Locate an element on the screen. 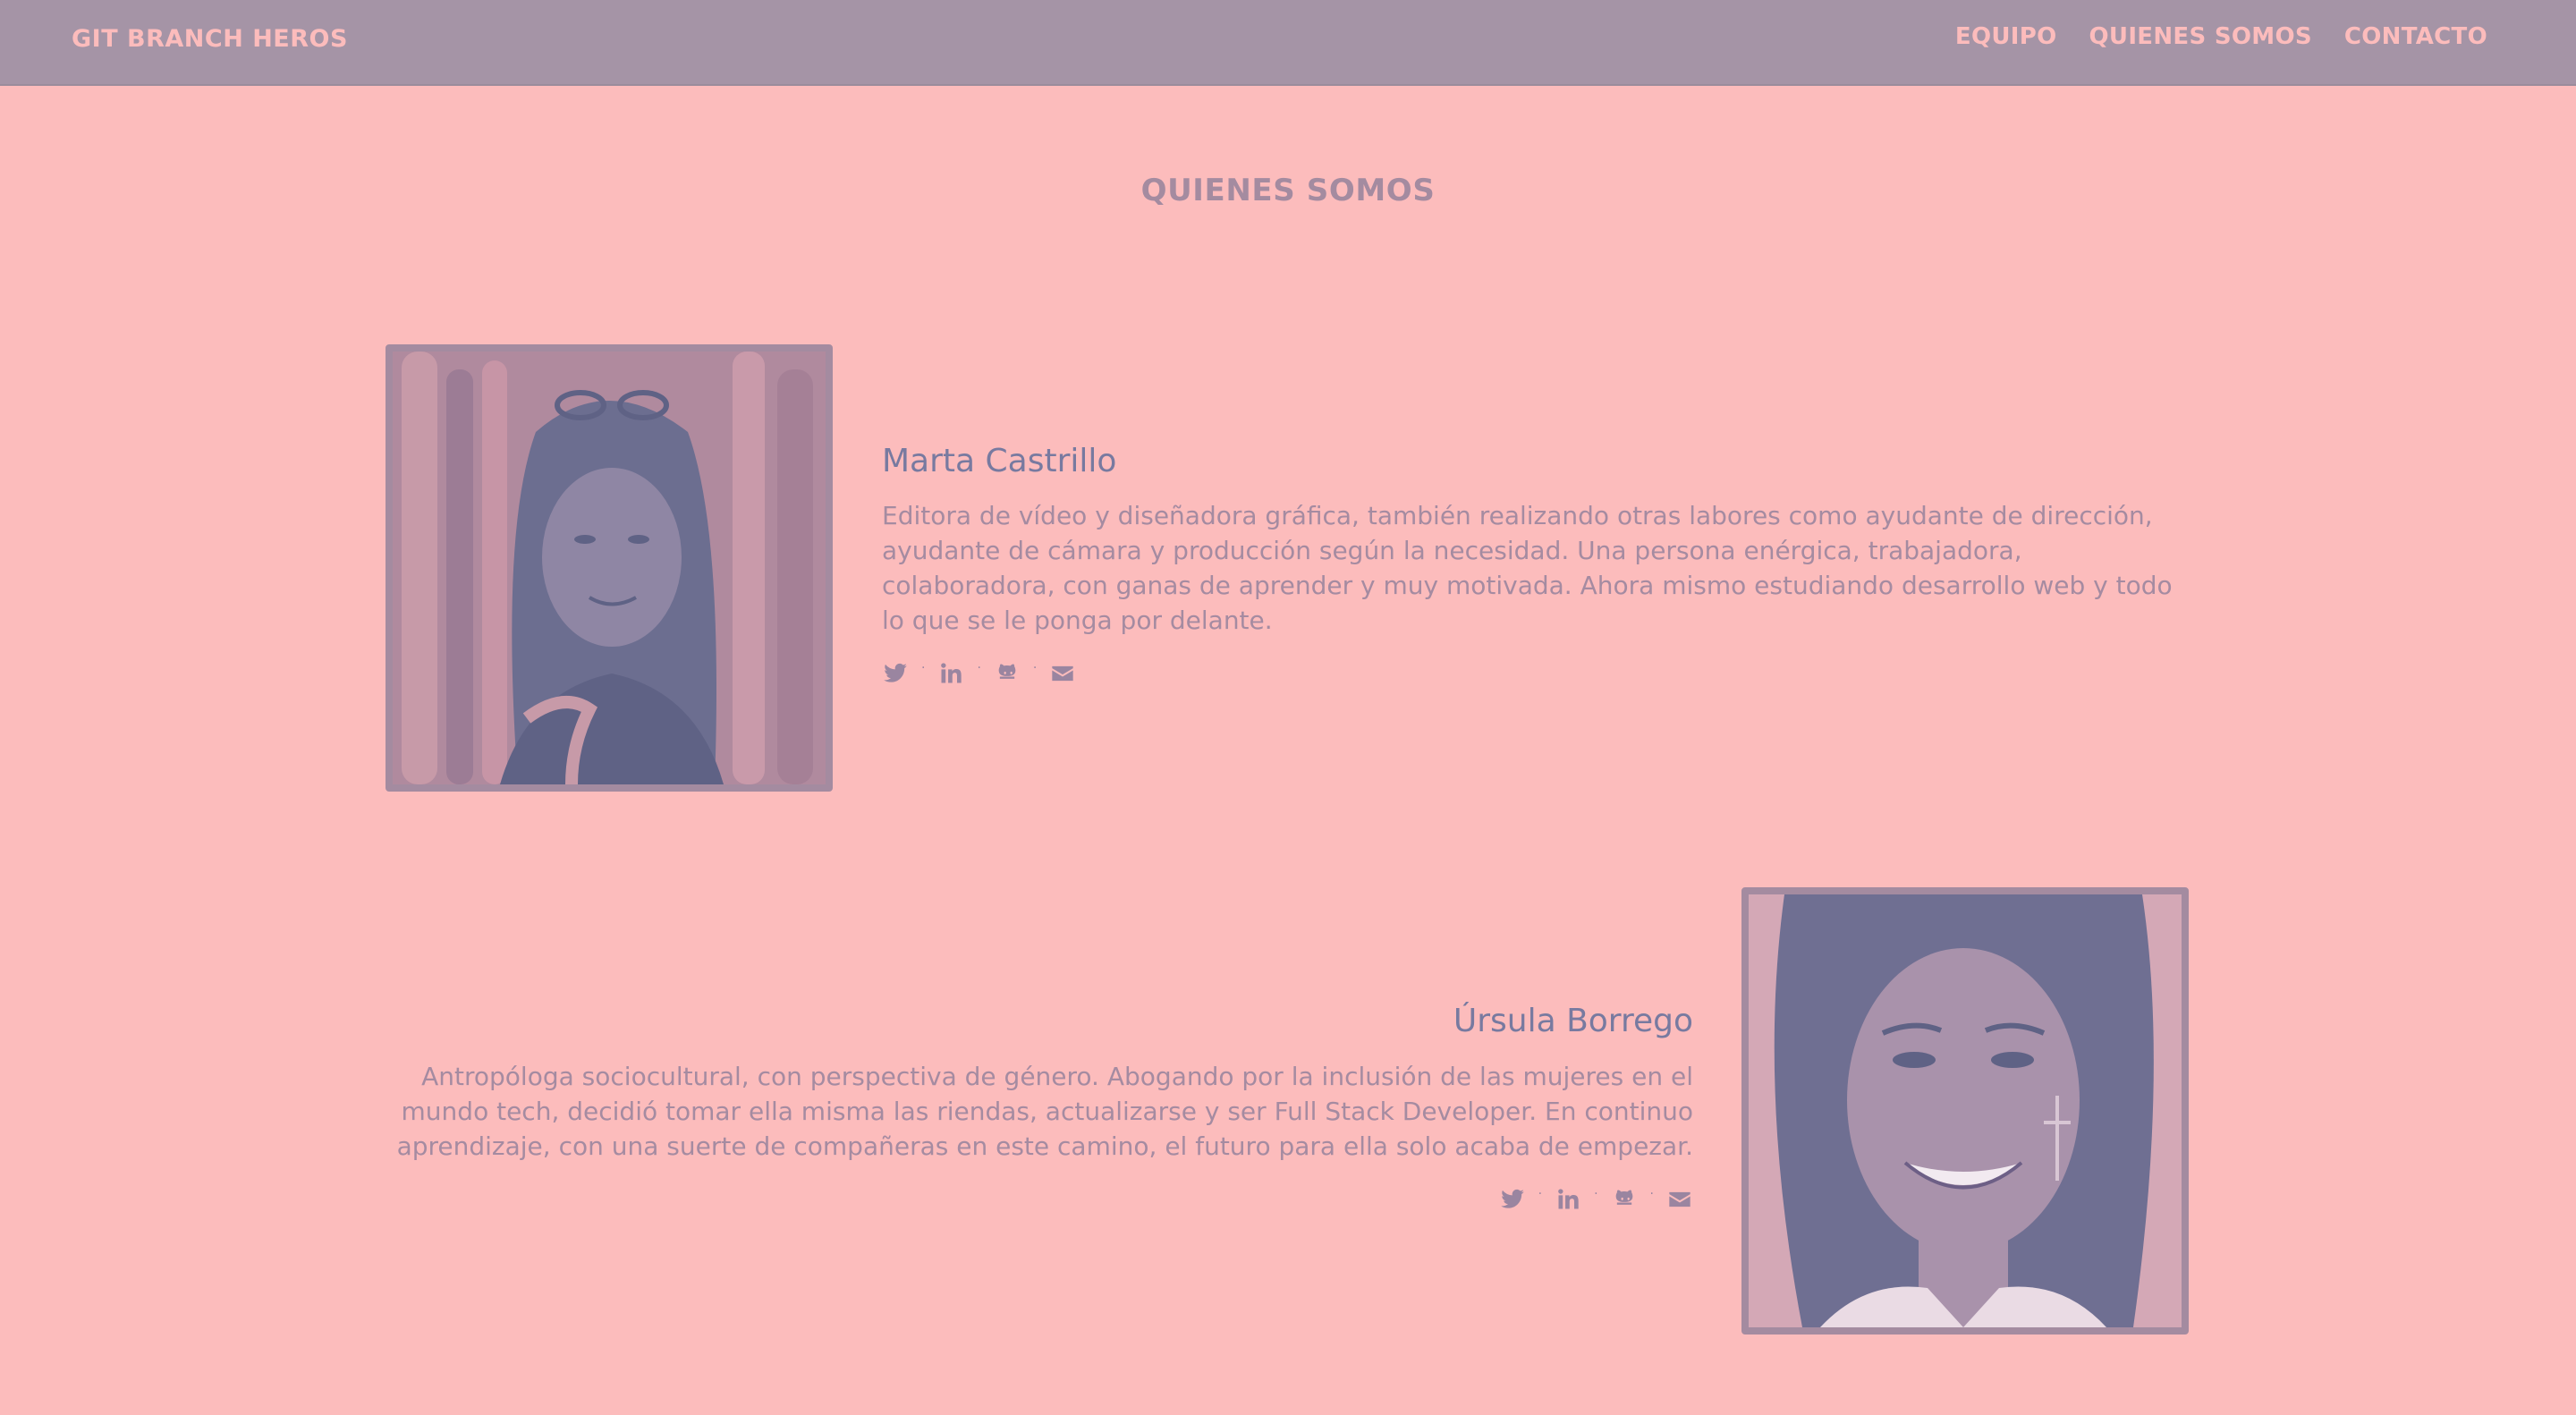  brand-logo-link: GIT BRANCH HEROS is located at coordinates (210, 39).